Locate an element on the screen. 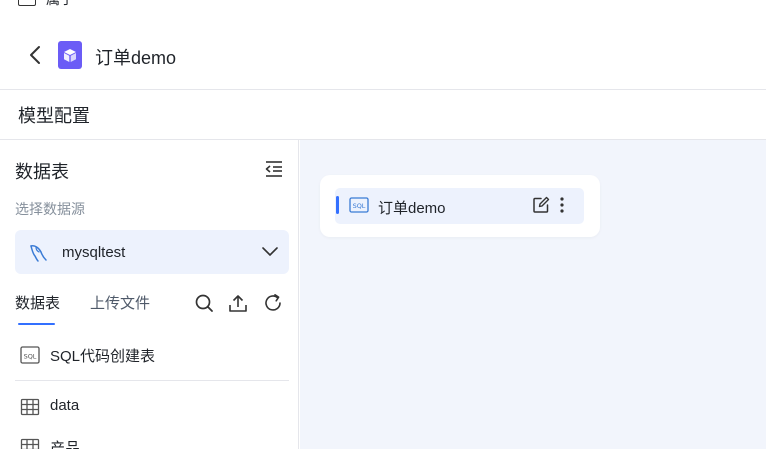 The width and height of the screenshot is (766, 449). datasource-select: mysqltest is located at coordinates (152, 252).